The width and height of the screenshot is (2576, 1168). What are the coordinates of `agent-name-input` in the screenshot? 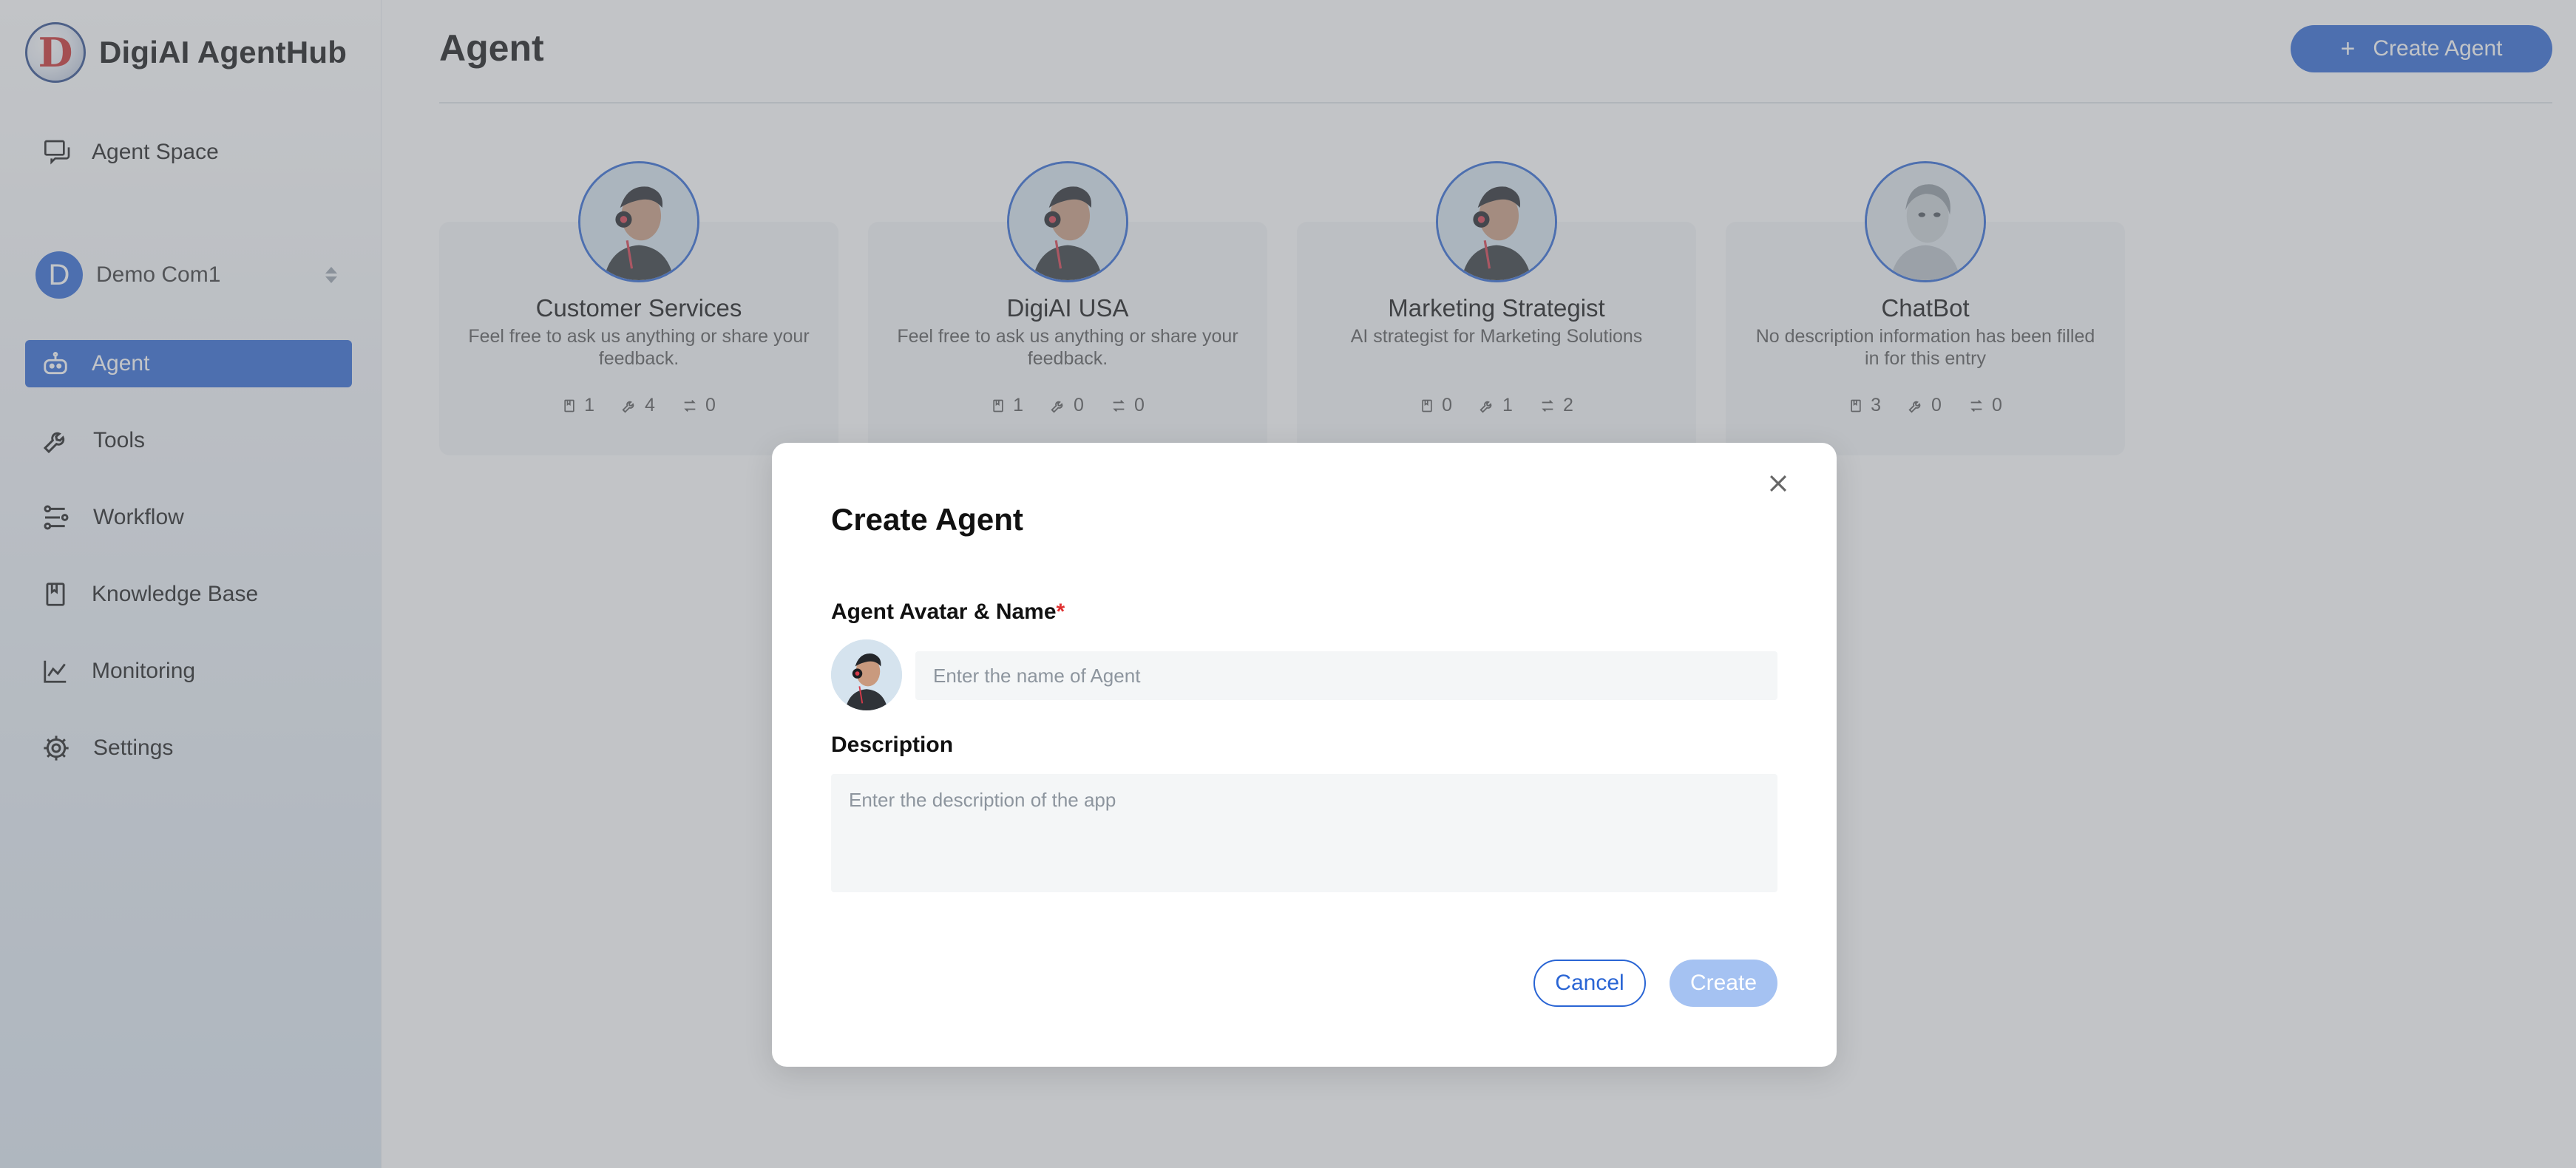 It's located at (1346, 675).